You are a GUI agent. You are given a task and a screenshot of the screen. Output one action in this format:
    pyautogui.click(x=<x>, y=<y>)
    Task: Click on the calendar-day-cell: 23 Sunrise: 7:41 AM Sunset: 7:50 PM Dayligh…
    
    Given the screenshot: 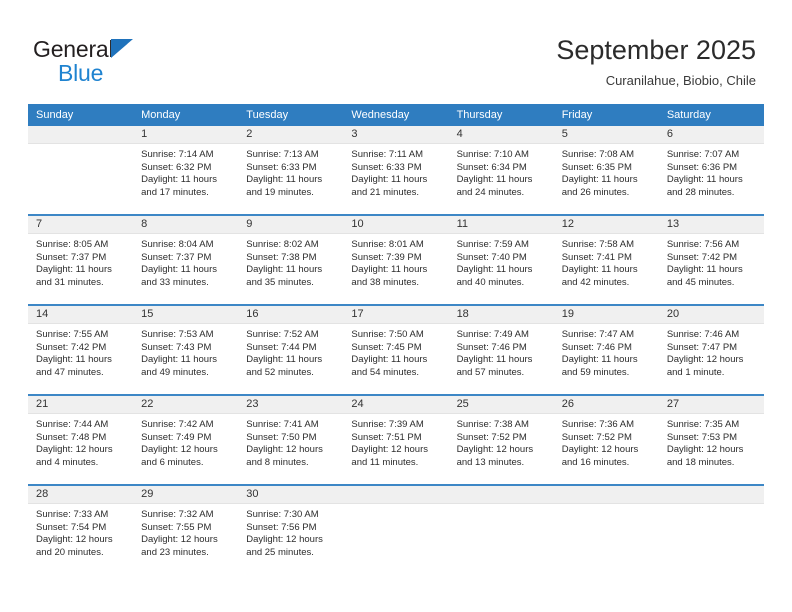 What is the action you would take?
    pyautogui.click(x=291, y=440)
    